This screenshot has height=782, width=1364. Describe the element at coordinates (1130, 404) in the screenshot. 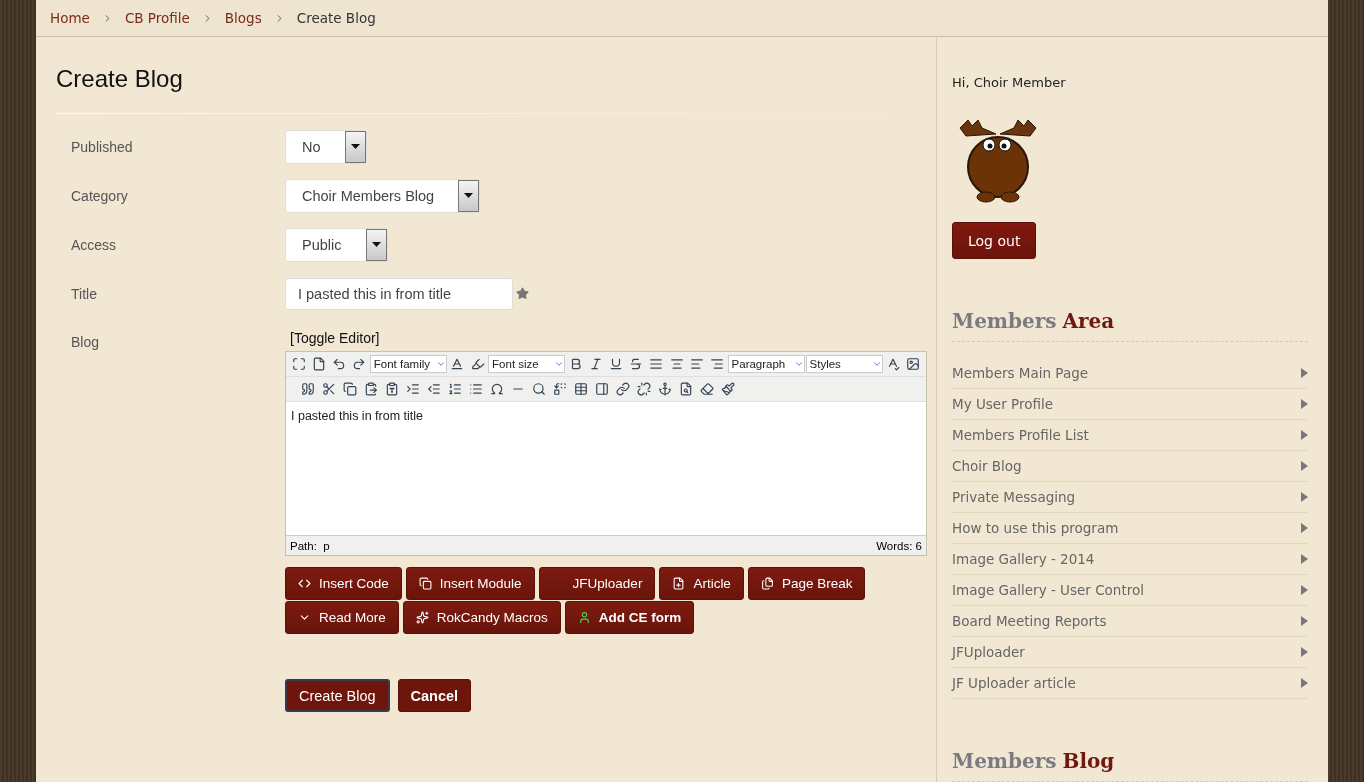

I see `menu-item: My User Profile` at that location.